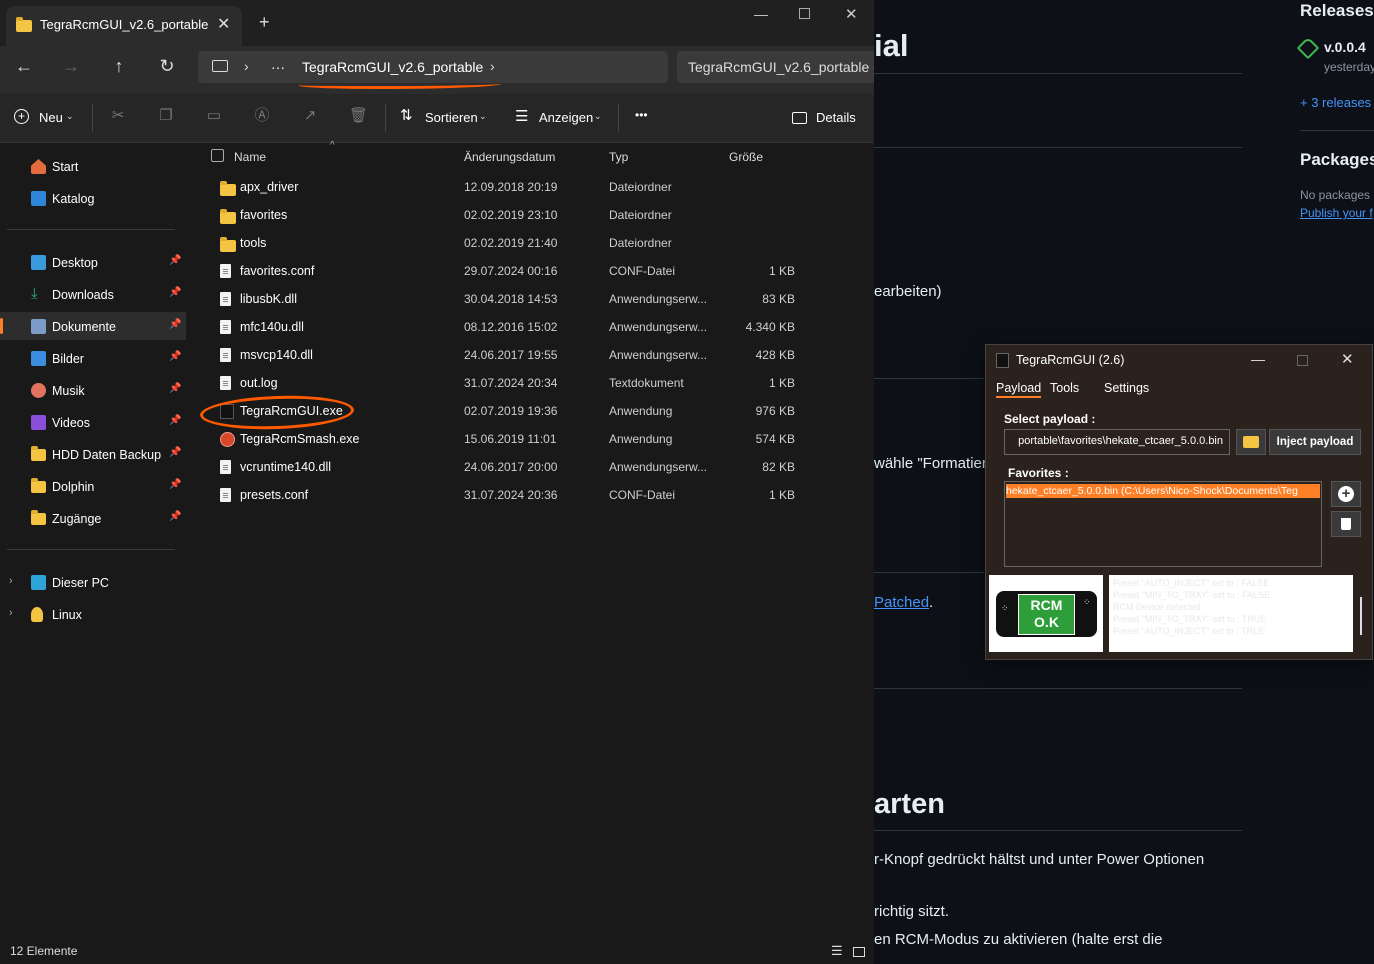 The height and width of the screenshot is (964, 1374). What do you see at coordinates (641, 115) in the screenshot?
I see `more-options-button: •••` at bounding box center [641, 115].